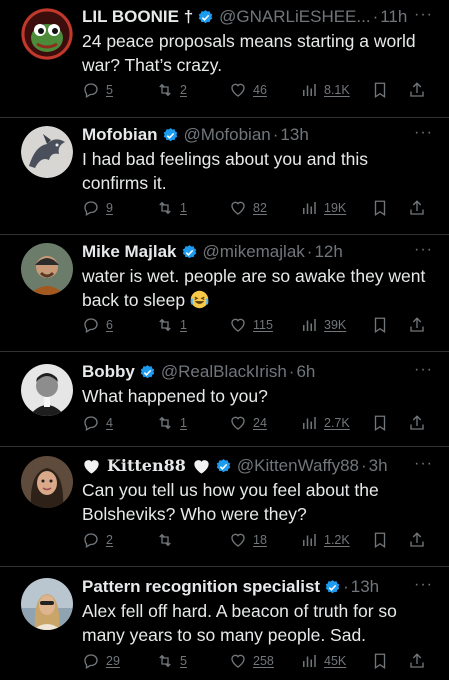  I want to click on reply-button: 29, so click(101, 661).